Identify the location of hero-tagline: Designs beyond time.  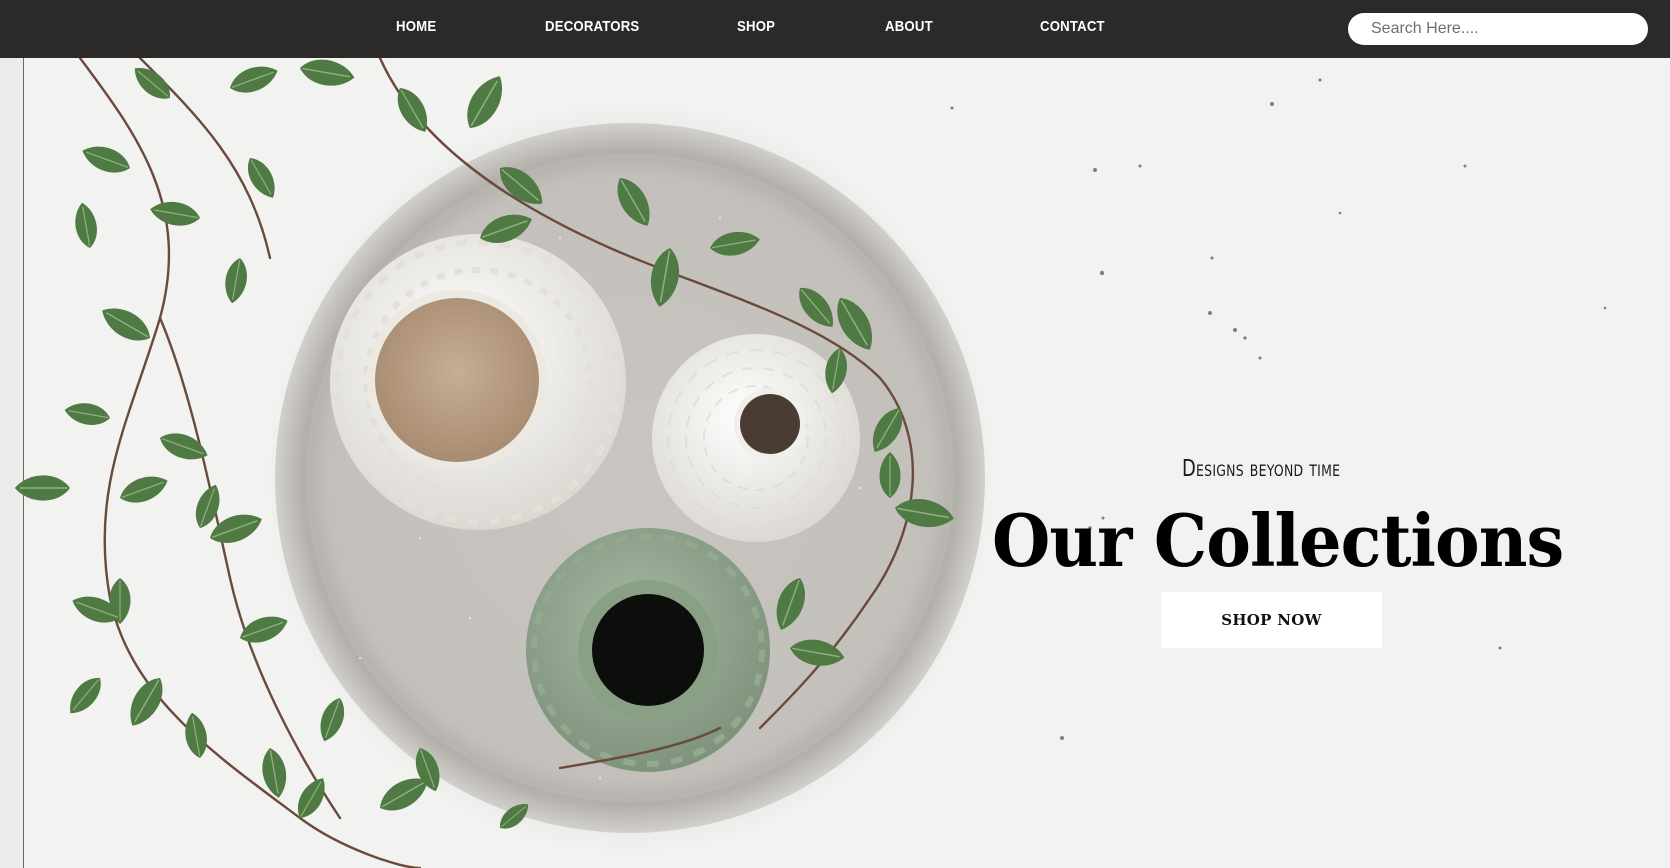
(1261, 469).